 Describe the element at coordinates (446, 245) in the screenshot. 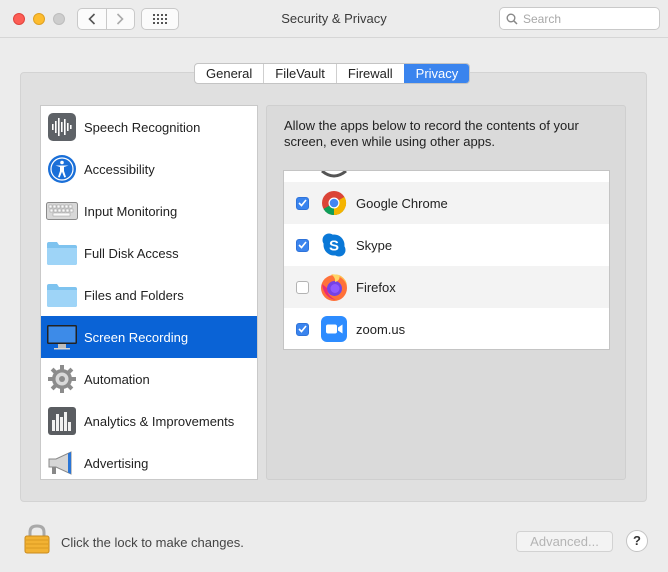

I see `list-item-skype: S Skype` at that location.